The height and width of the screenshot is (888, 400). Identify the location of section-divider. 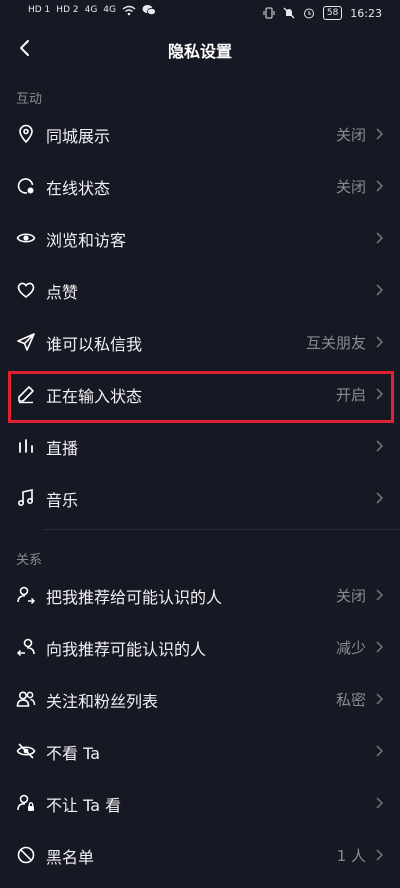
(222, 529).